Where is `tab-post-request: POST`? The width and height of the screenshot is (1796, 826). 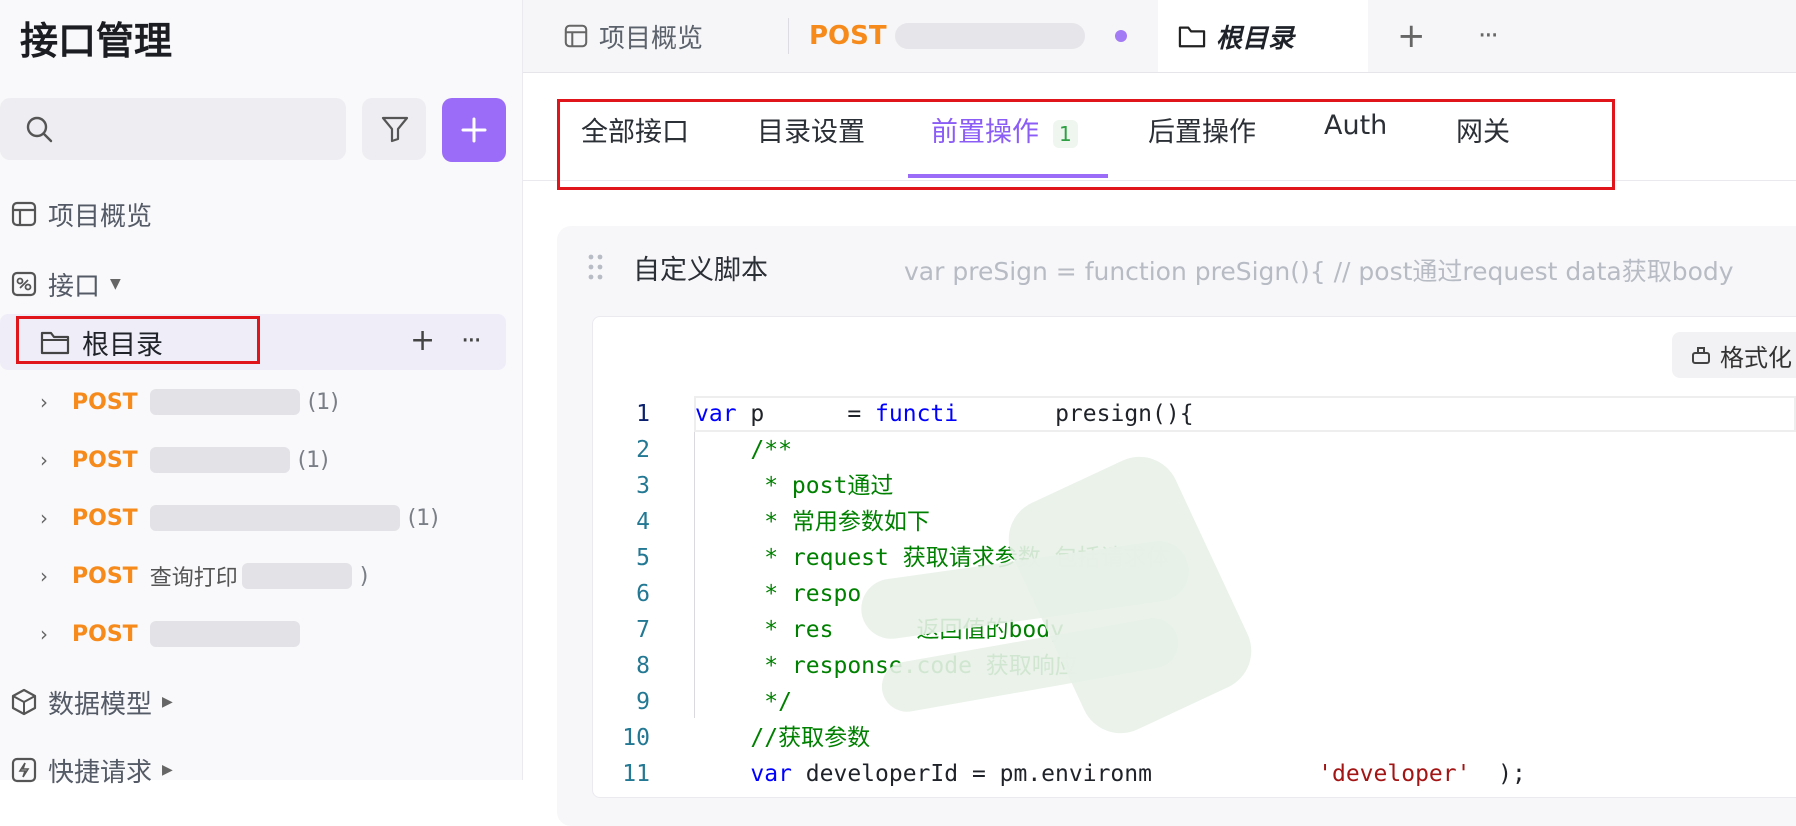 tab-post-request: POST is located at coordinates (947, 36).